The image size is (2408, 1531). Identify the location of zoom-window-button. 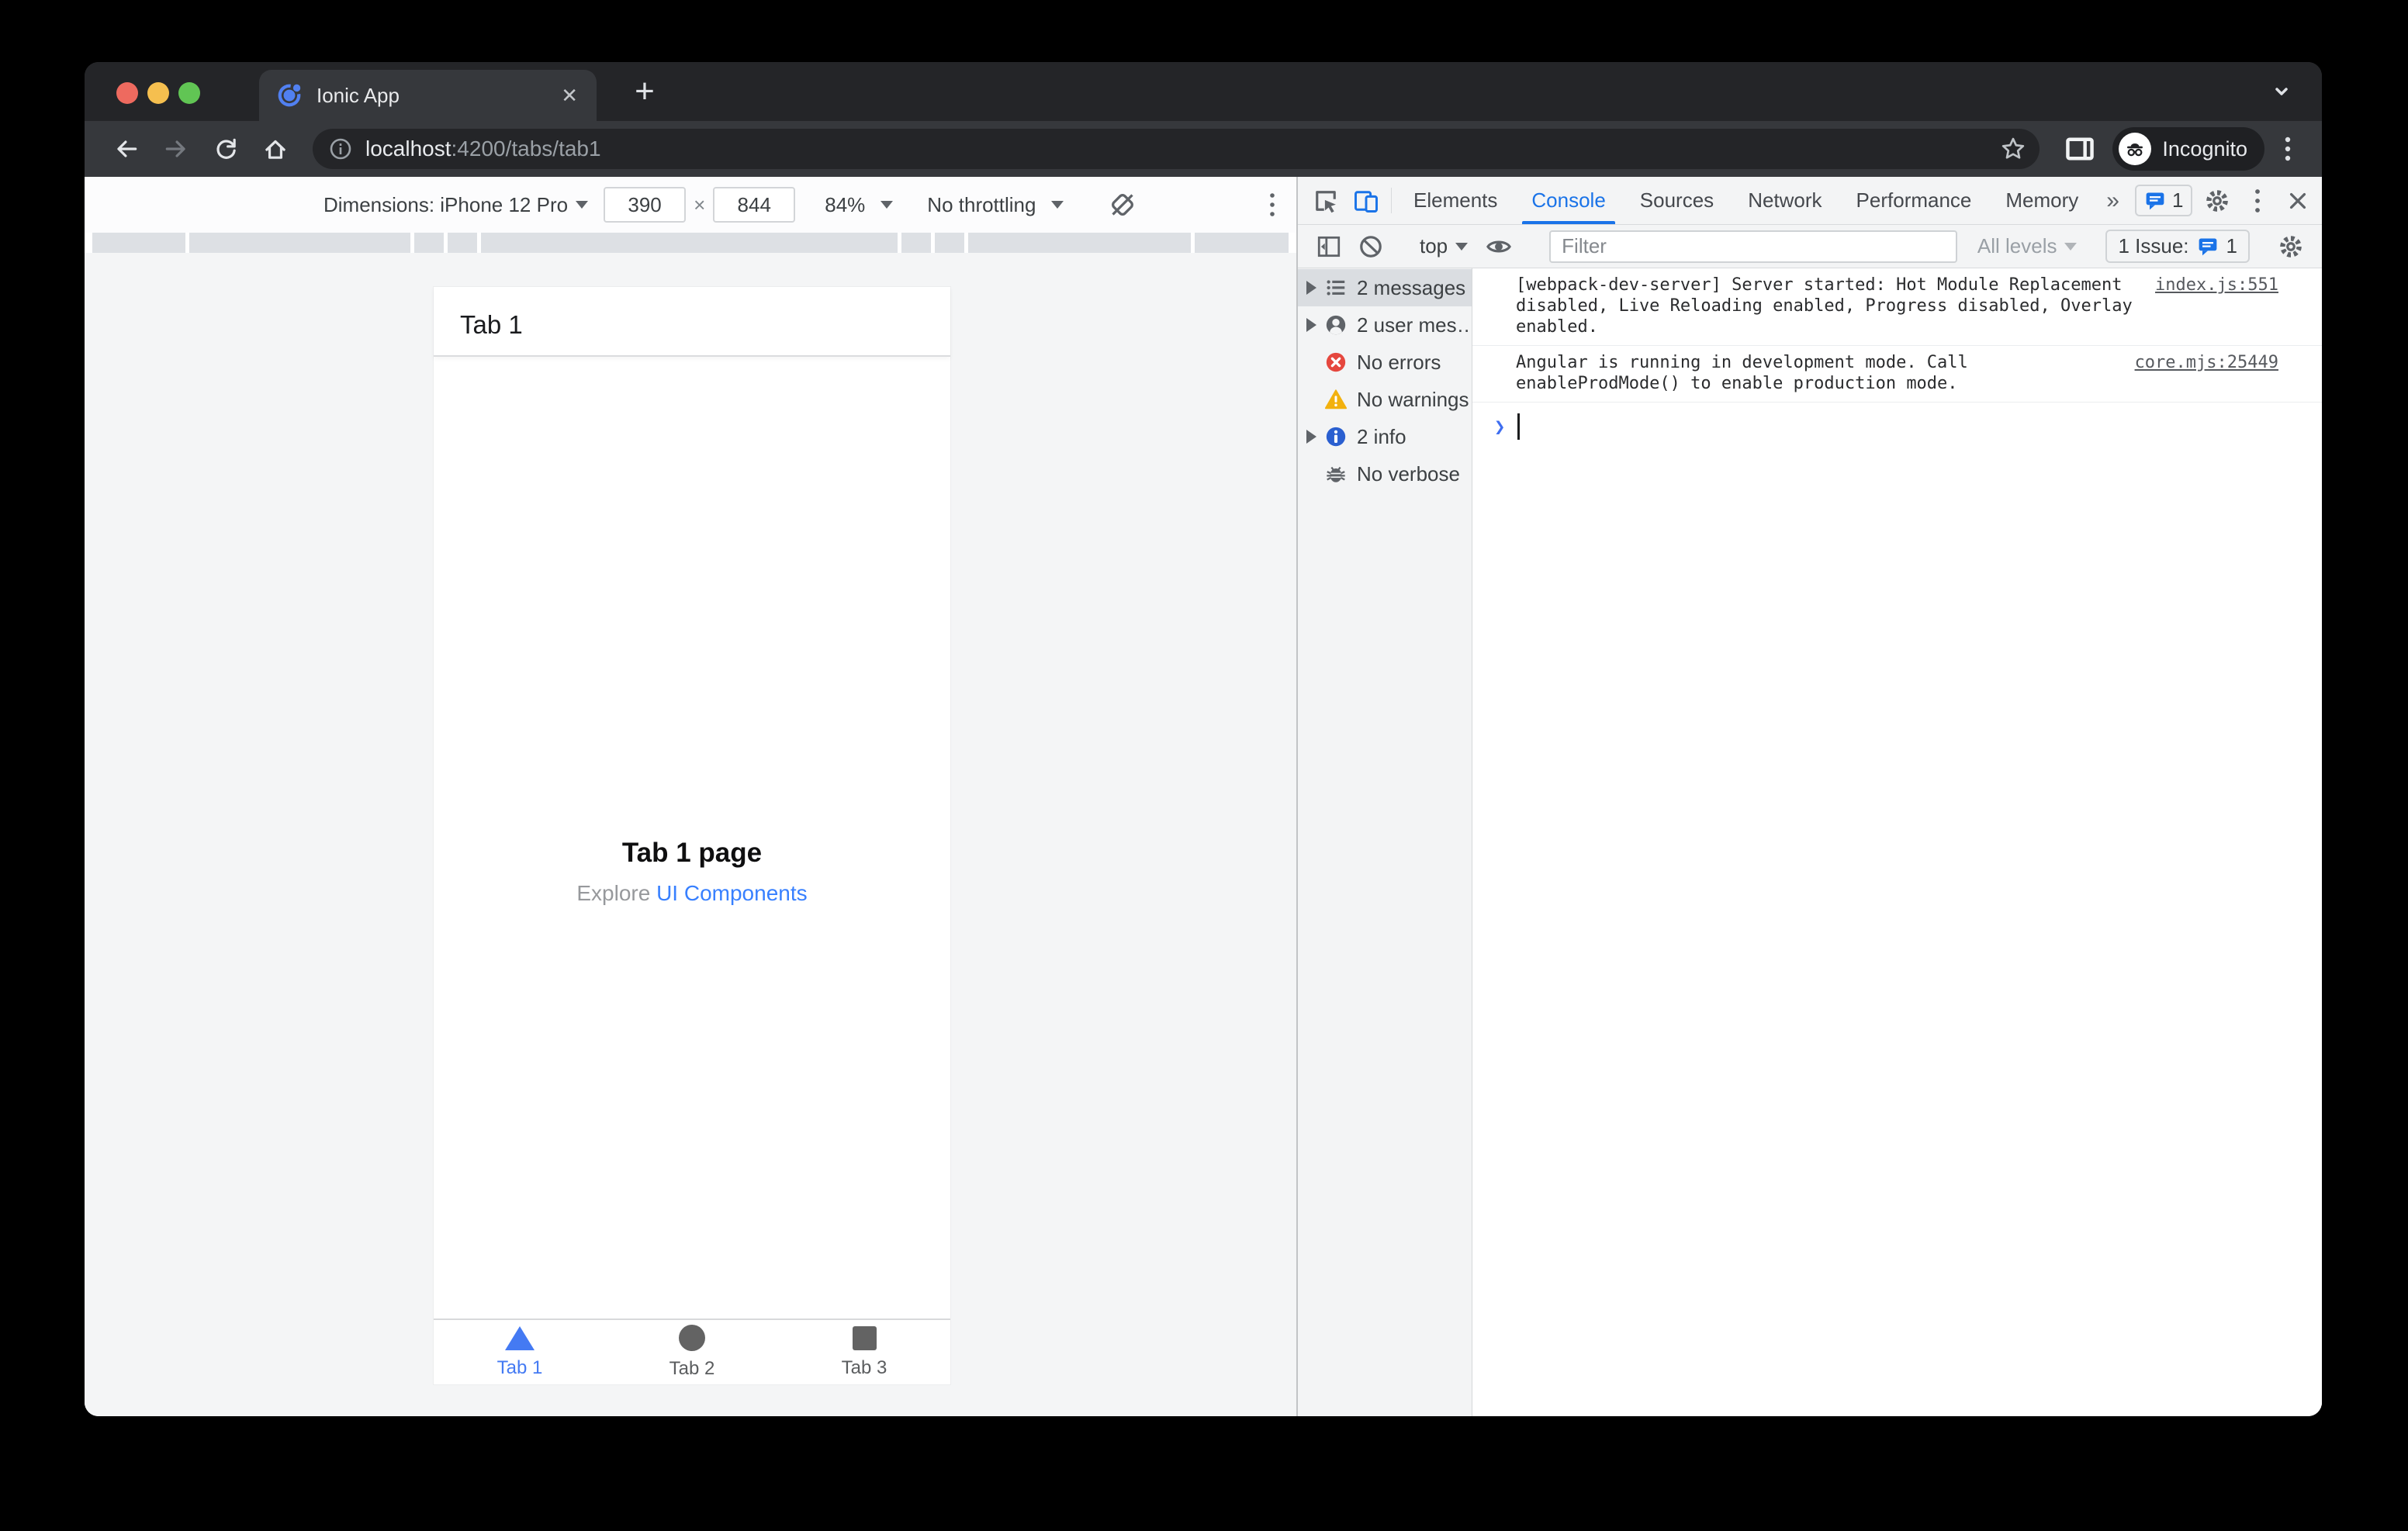
(189, 93).